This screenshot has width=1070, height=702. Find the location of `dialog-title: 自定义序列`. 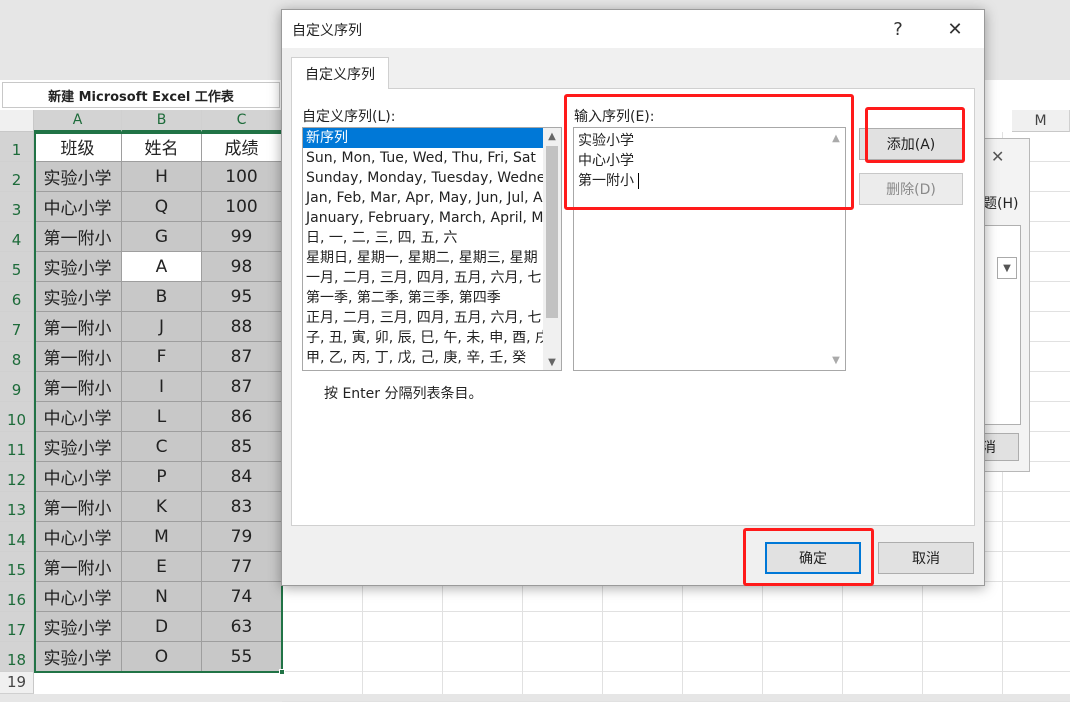

dialog-title: 自定义序列 is located at coordinates (327, 31).